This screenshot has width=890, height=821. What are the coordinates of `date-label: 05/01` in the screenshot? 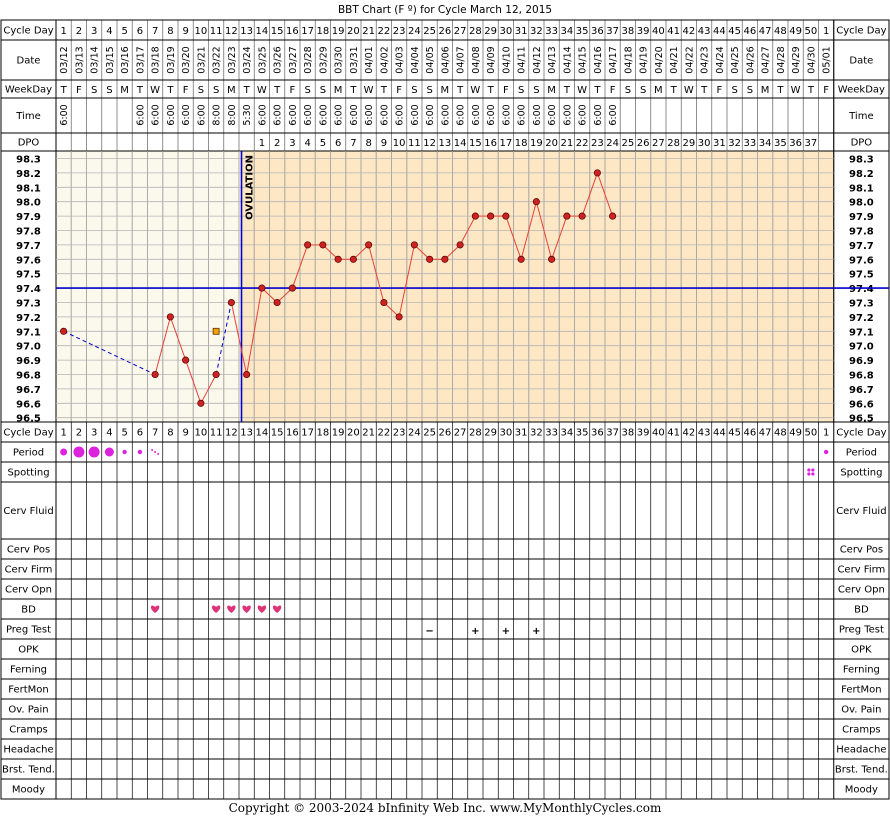 It's located at (827, 59).